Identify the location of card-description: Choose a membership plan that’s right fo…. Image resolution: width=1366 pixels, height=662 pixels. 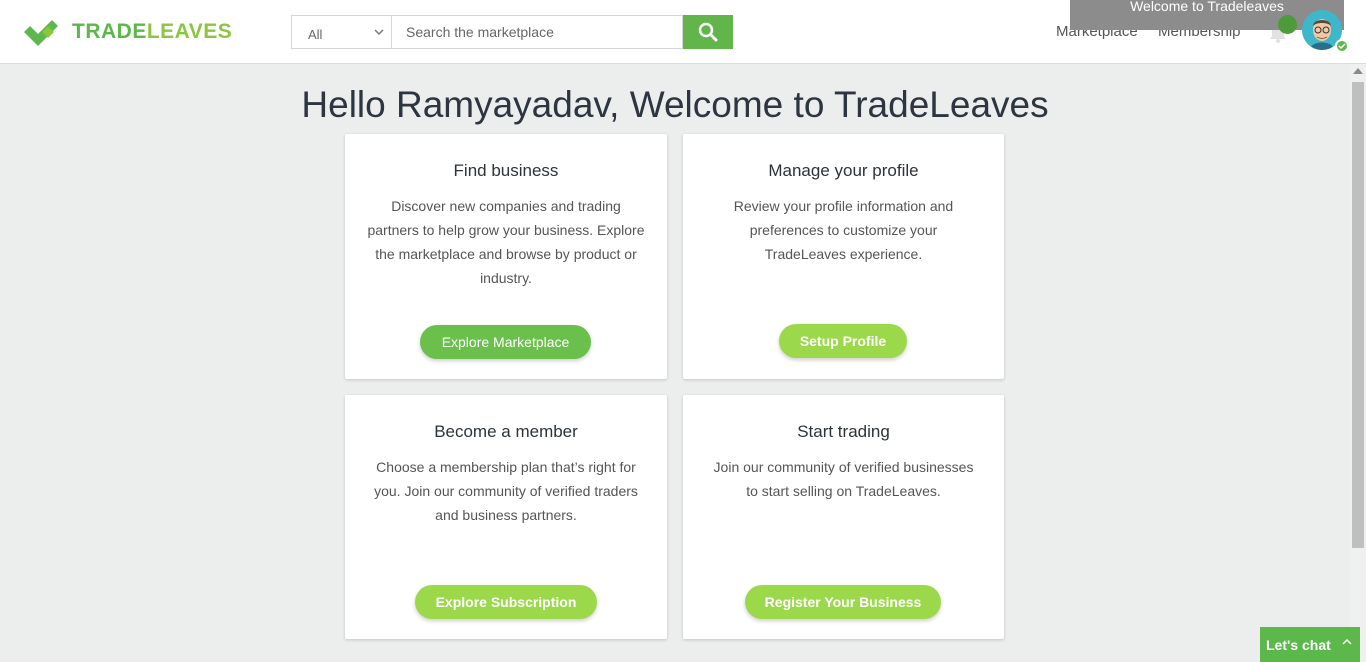
(506, 491).